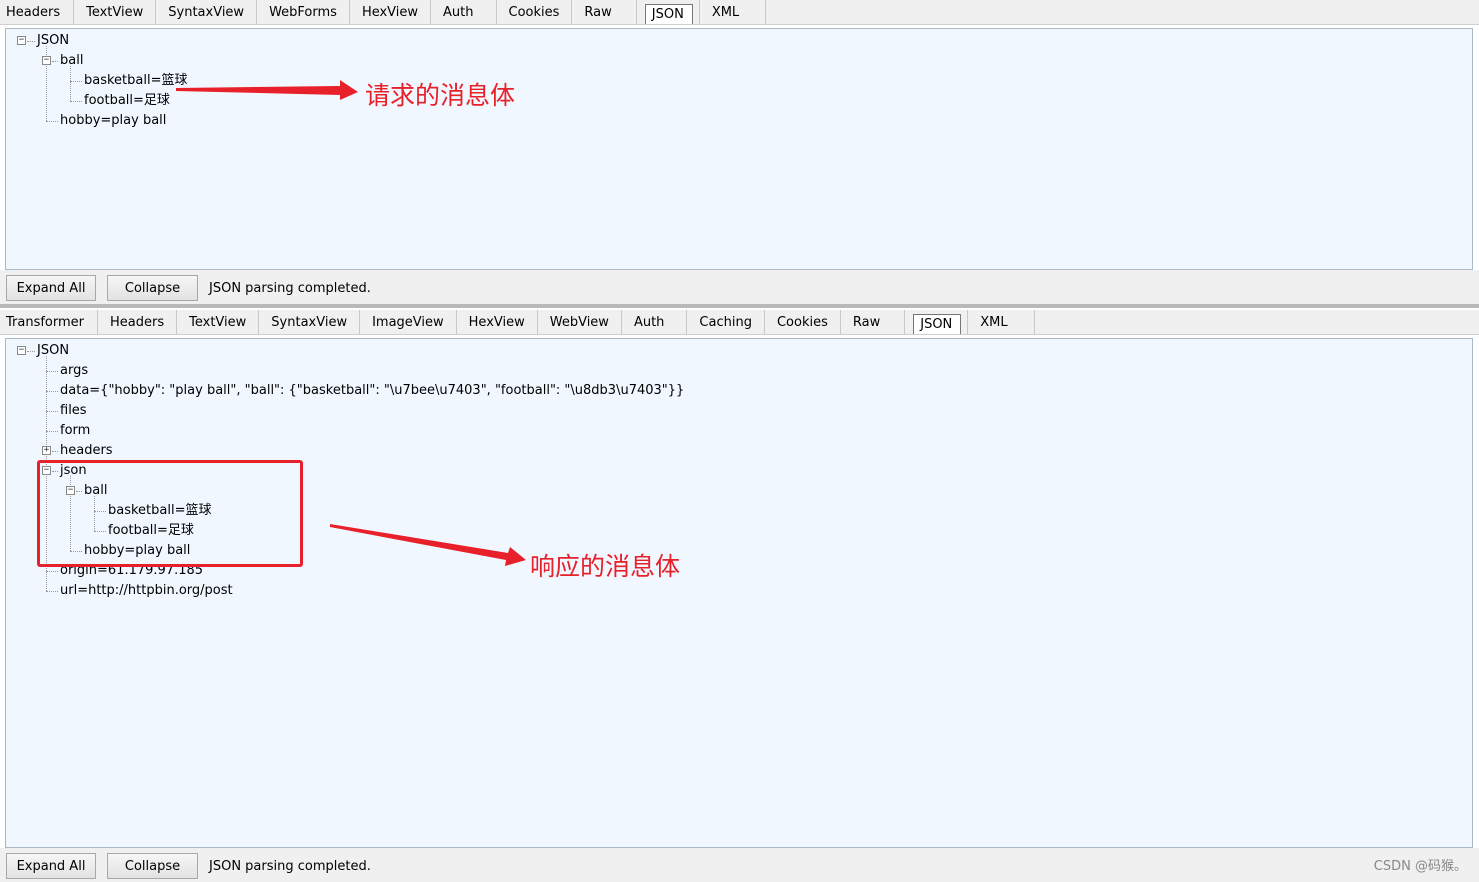  Describe the element at coordinates (267, 90) in the screenshot. I see `request-arrow` at that location.